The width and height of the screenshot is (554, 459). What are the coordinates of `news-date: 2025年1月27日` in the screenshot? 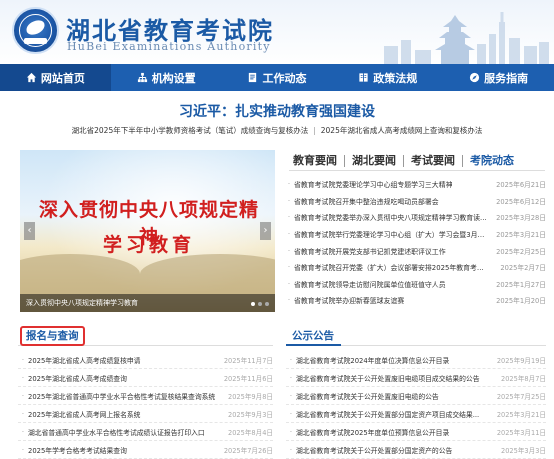 It's located at (521, 284).